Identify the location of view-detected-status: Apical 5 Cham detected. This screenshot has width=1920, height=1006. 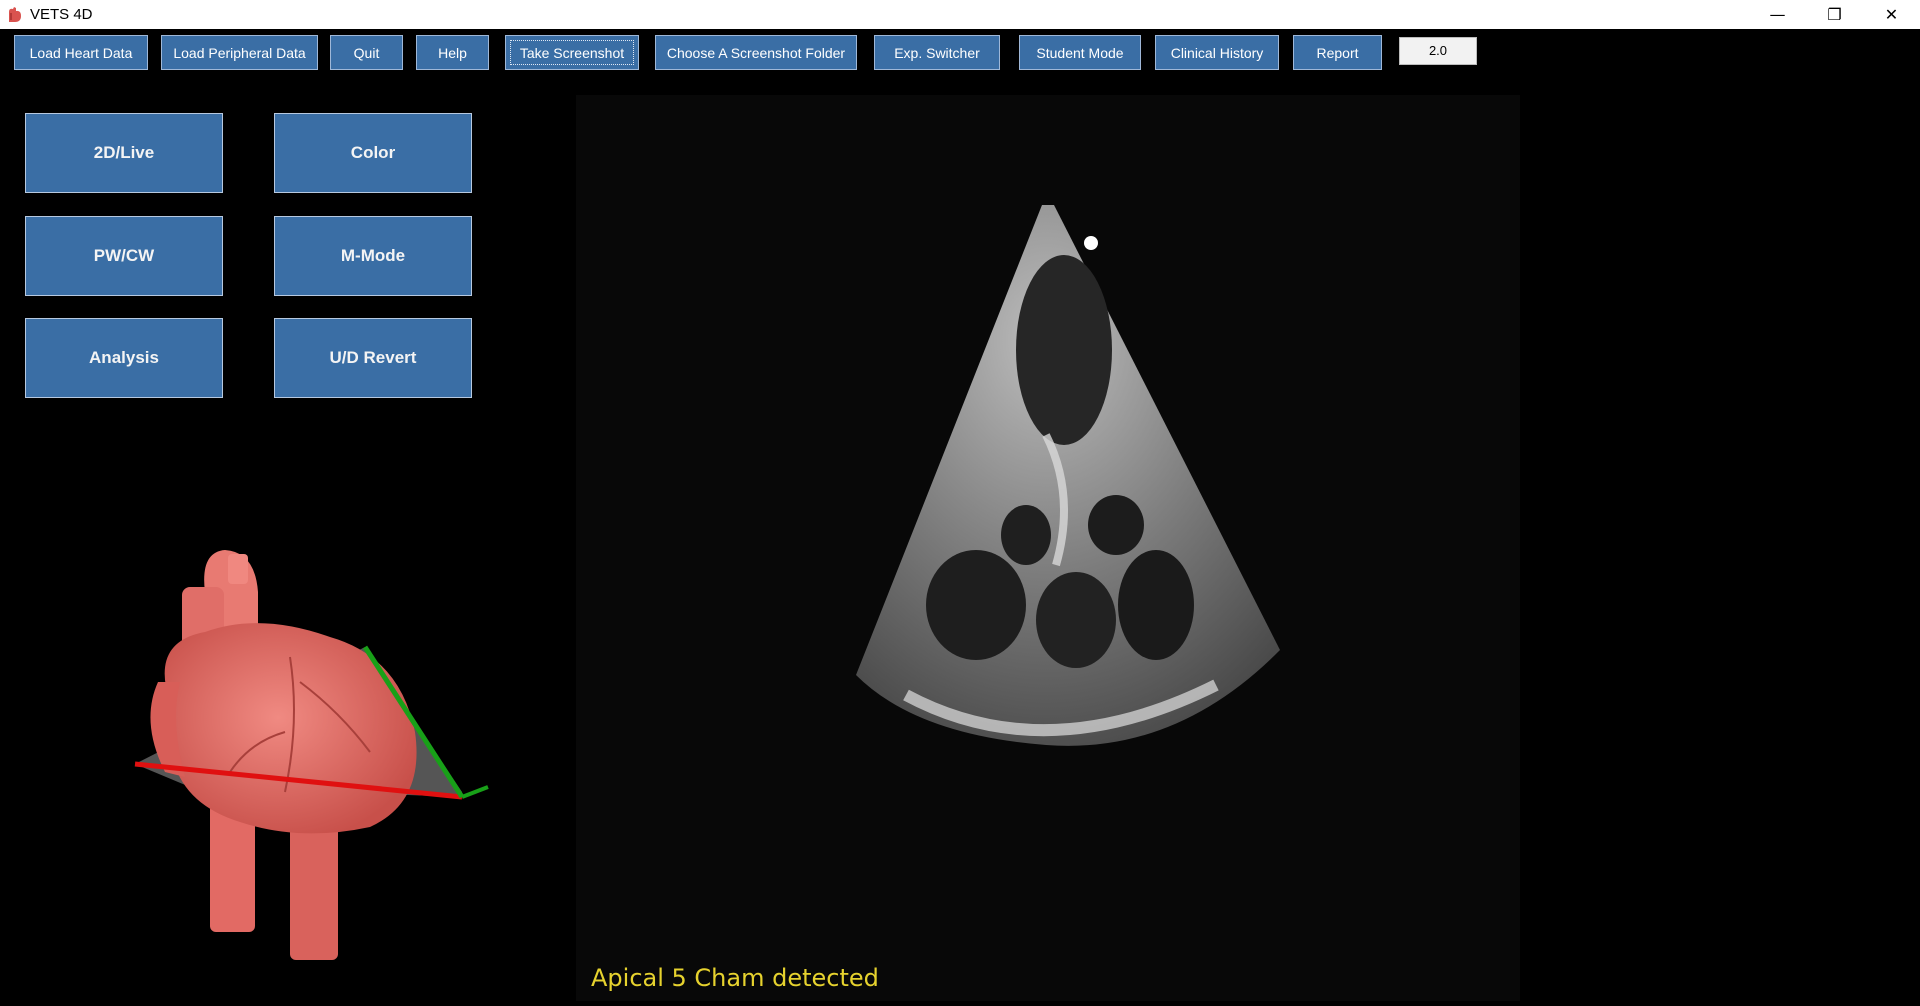
(735, 978).